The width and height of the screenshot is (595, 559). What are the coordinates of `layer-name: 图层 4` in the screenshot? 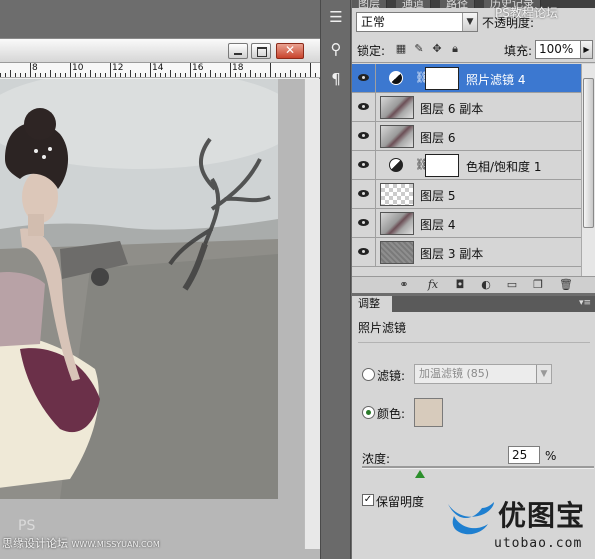 It's located at (438, 225).